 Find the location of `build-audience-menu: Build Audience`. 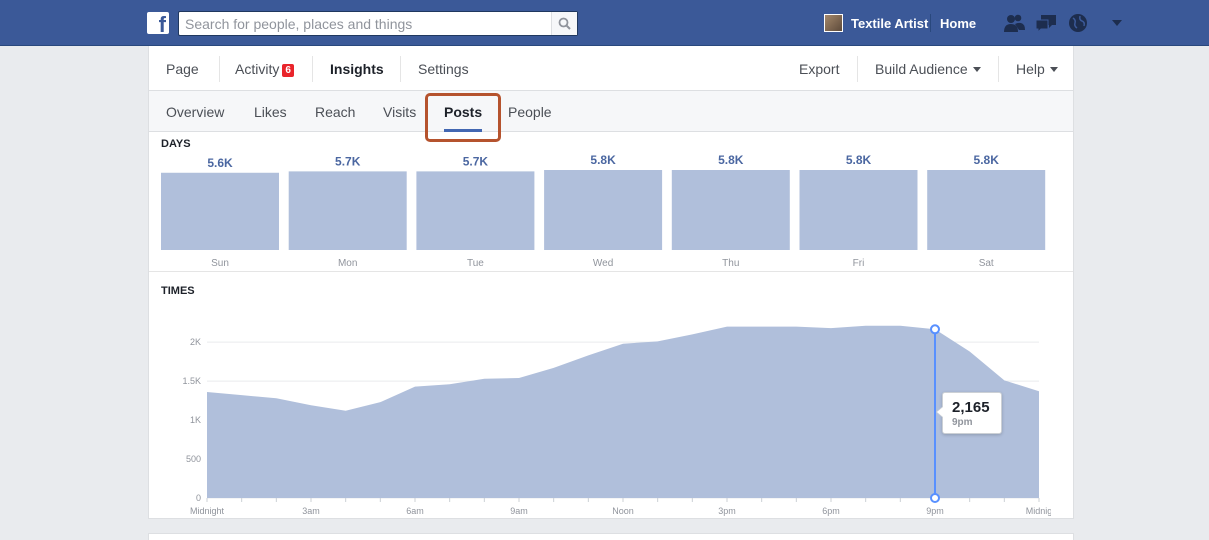

build-audience-menu: Build Audience is located at coordinates (928, 69).